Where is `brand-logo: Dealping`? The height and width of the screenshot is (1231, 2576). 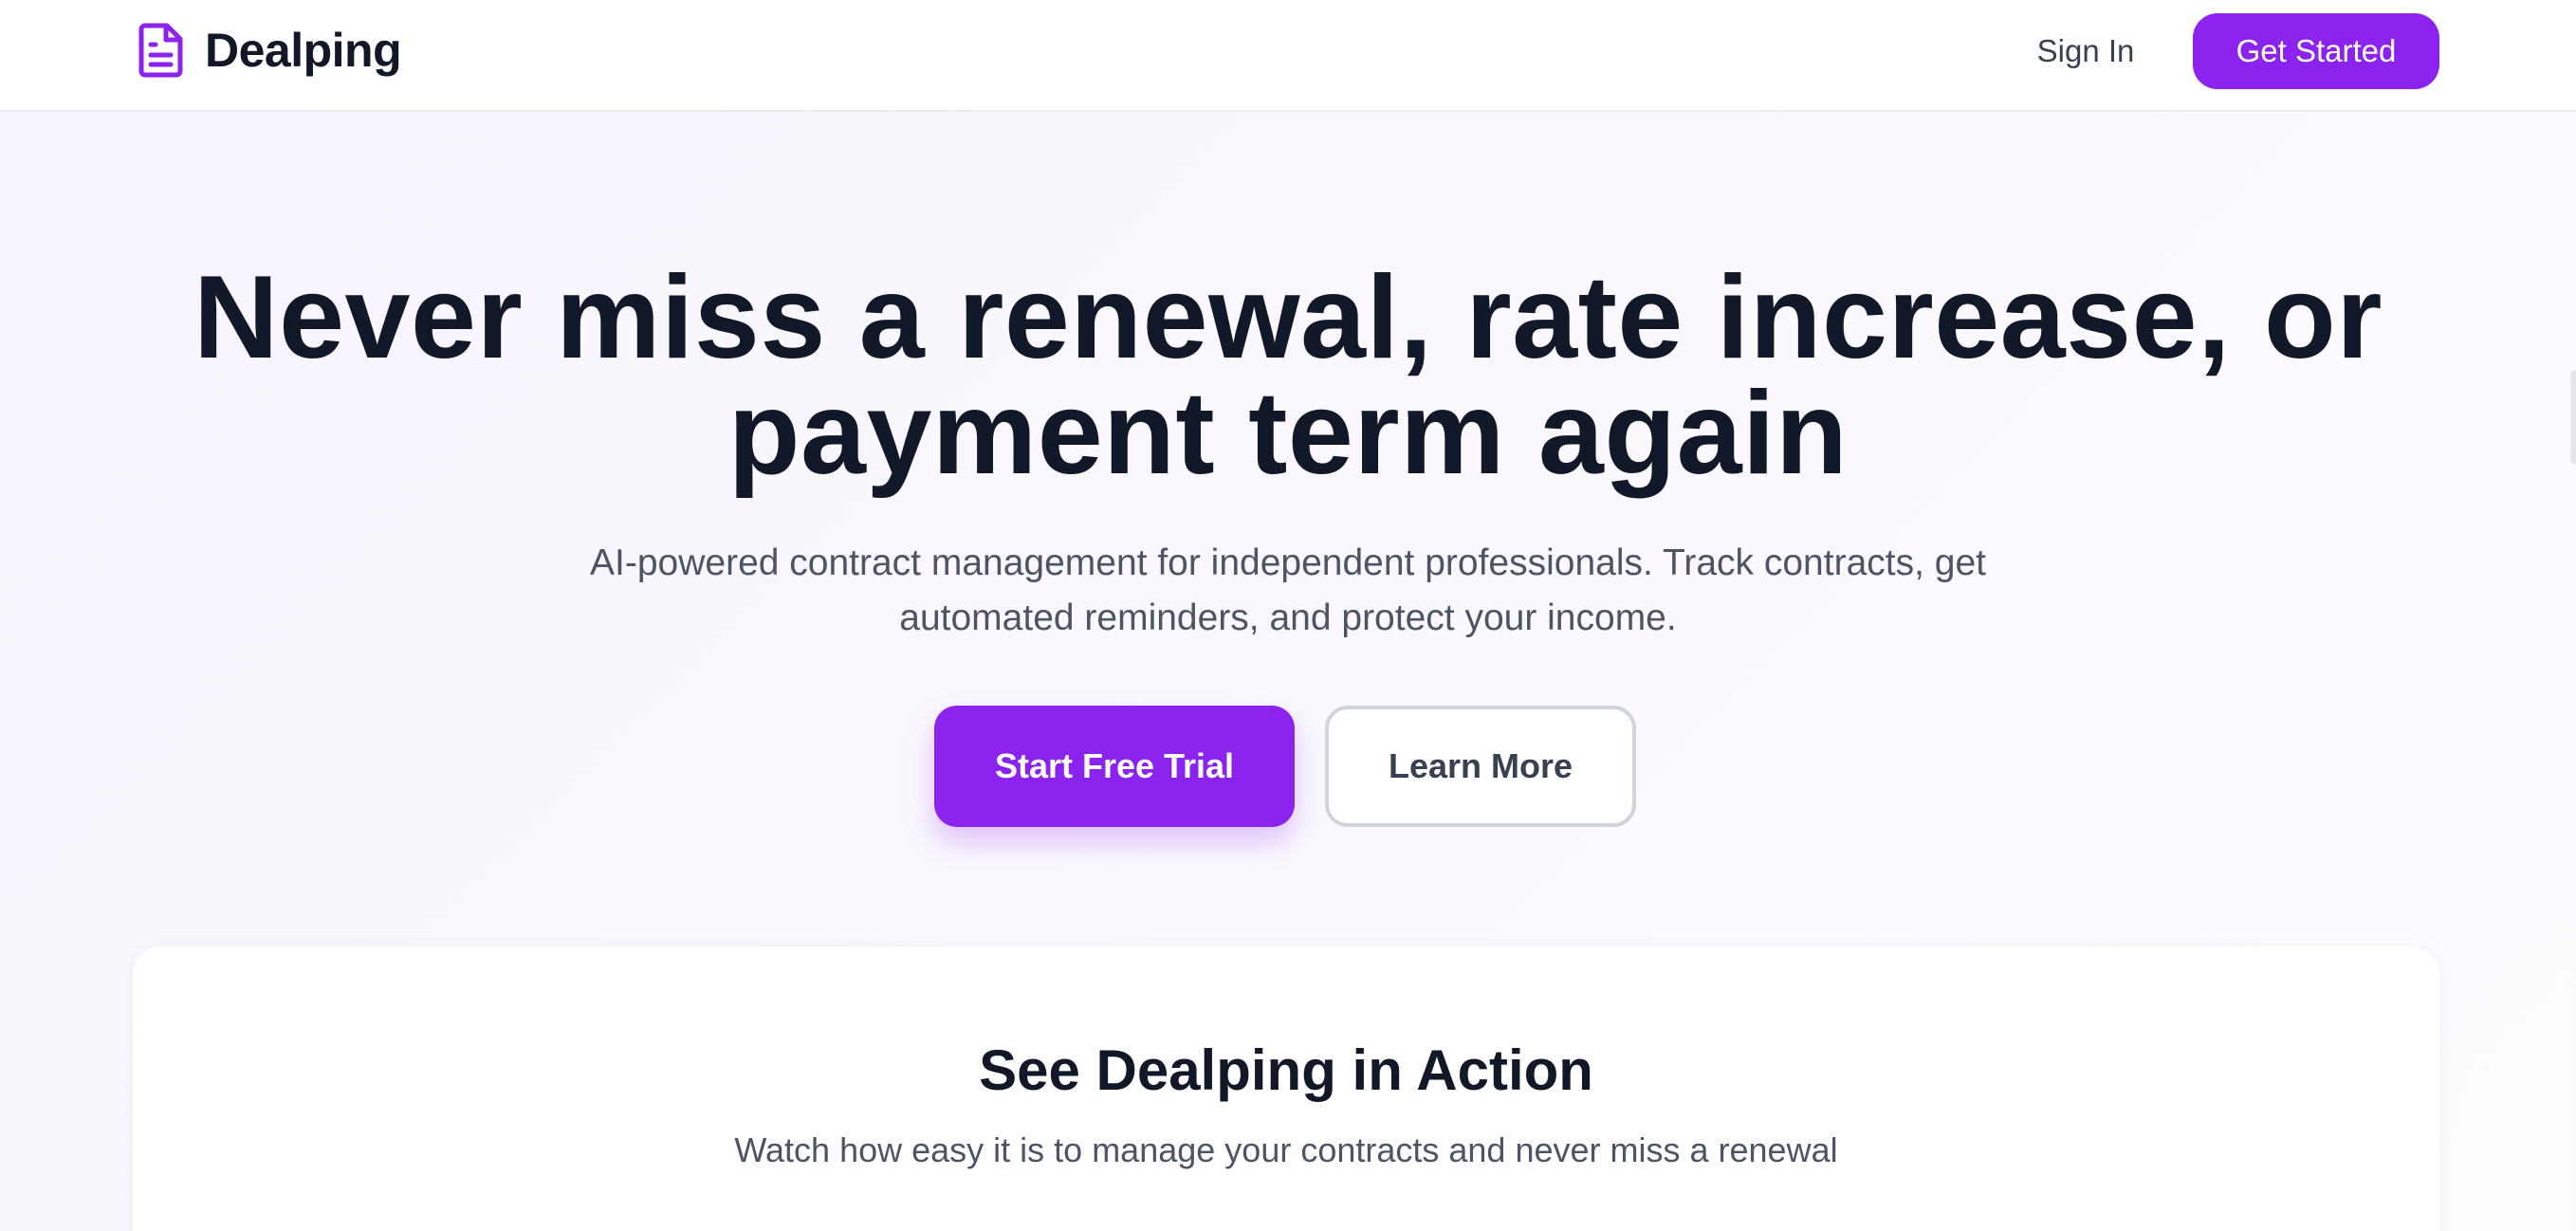
brand-logo: Dealping is located at coordinates (269, 50).